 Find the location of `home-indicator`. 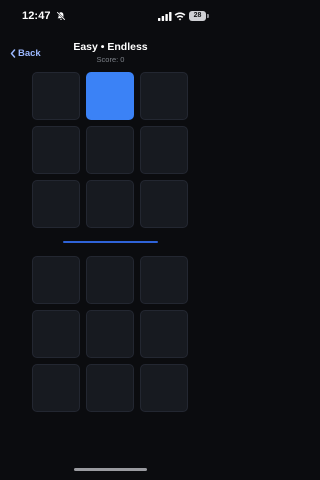

home-indicator is located at coordinates (110, 469).